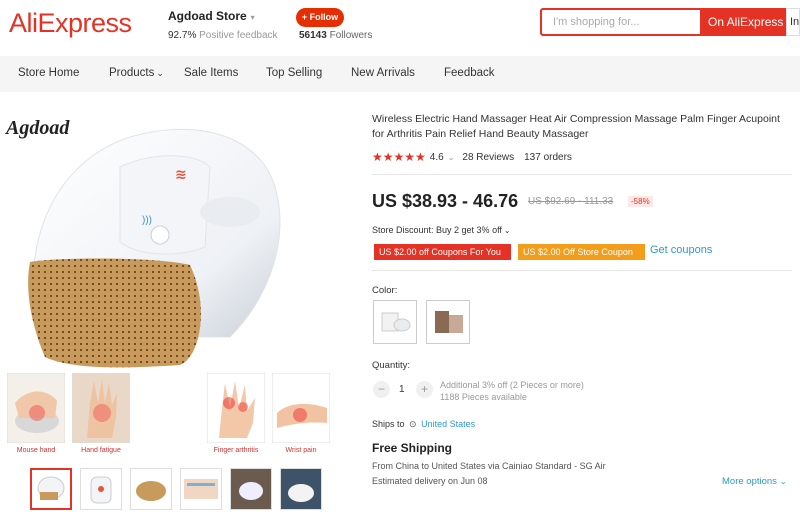 Image resolution: width=800 pixels, height=517 pixels. I want to click on nav-feedback: Feedback, so click(469, 73).